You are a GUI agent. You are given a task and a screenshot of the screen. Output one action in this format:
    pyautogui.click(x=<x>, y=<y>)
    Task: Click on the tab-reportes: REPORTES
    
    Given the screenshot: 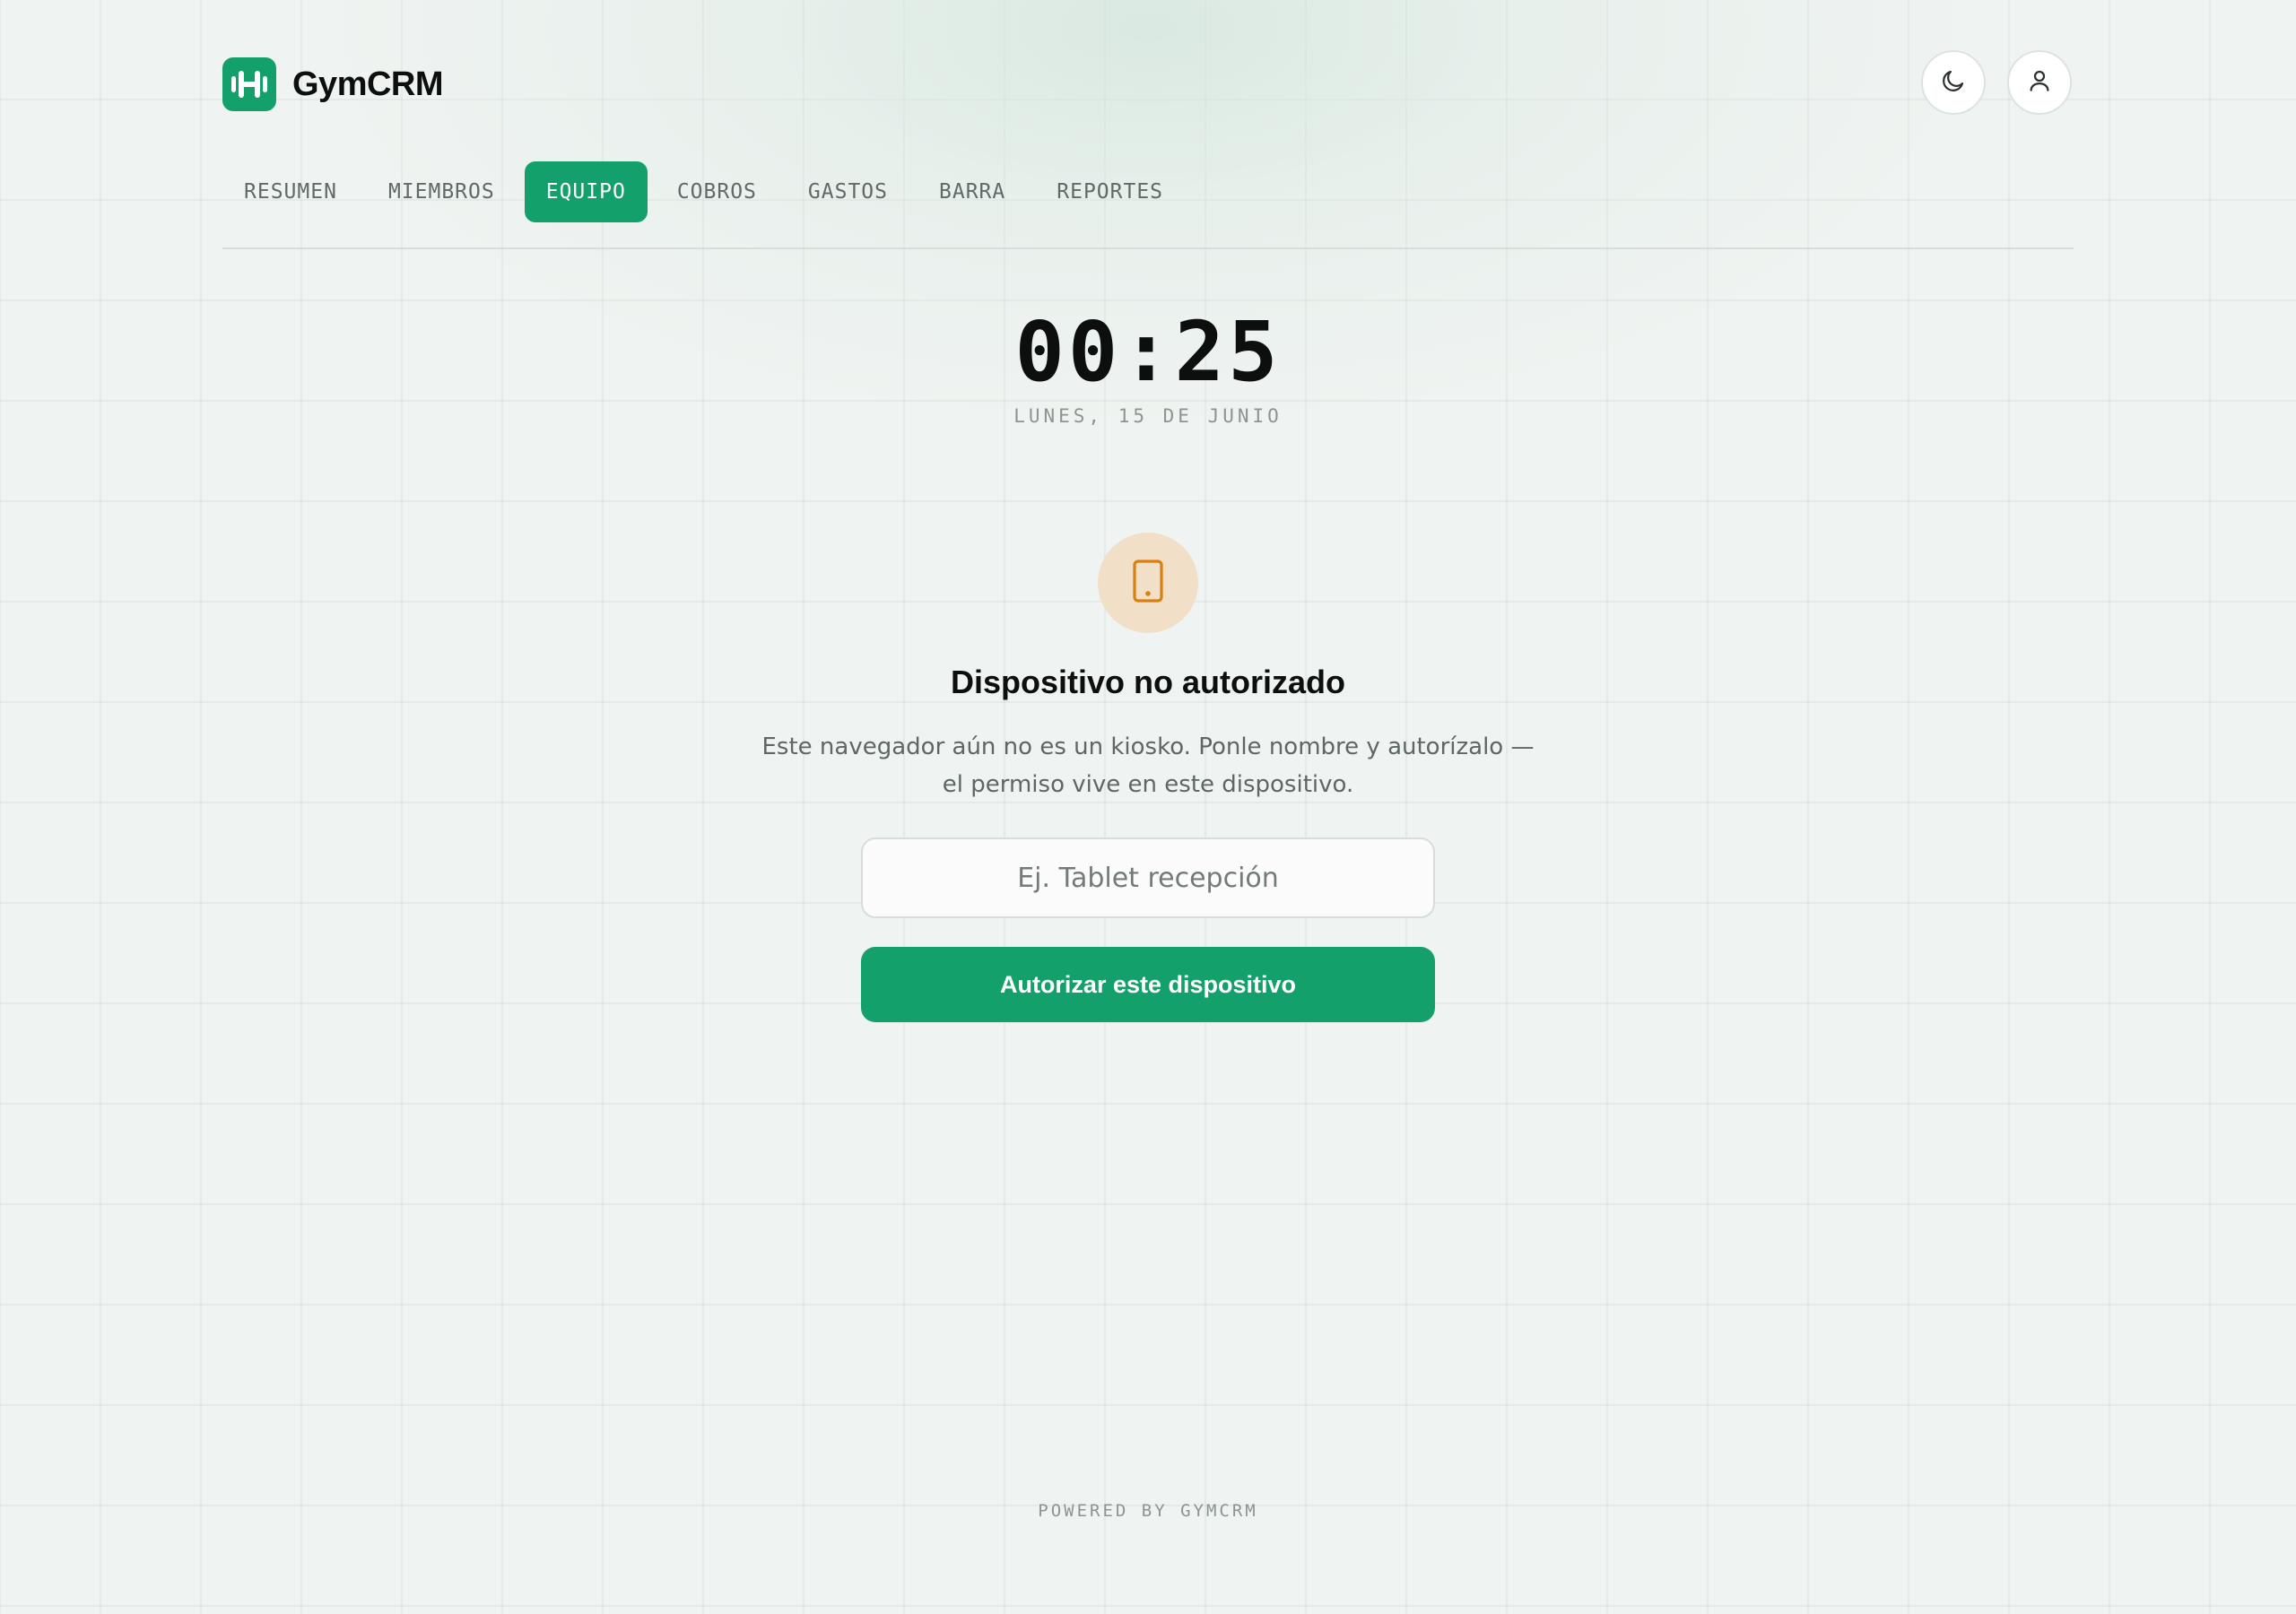 What is the action you would take?
    pyautogui.click(x=1110, y=191)
    